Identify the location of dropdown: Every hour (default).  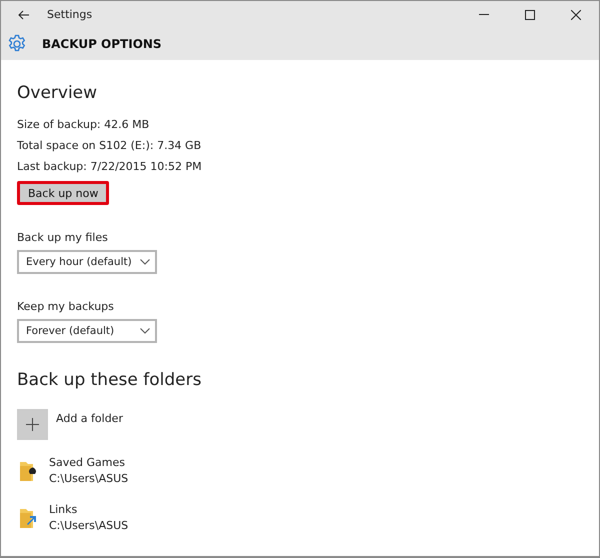
(87, 262).